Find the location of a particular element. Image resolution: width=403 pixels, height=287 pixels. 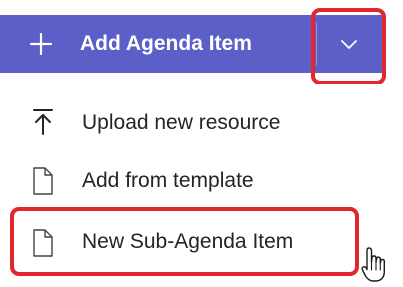

hand-pointer-icon is located at coordinates (373, 264).